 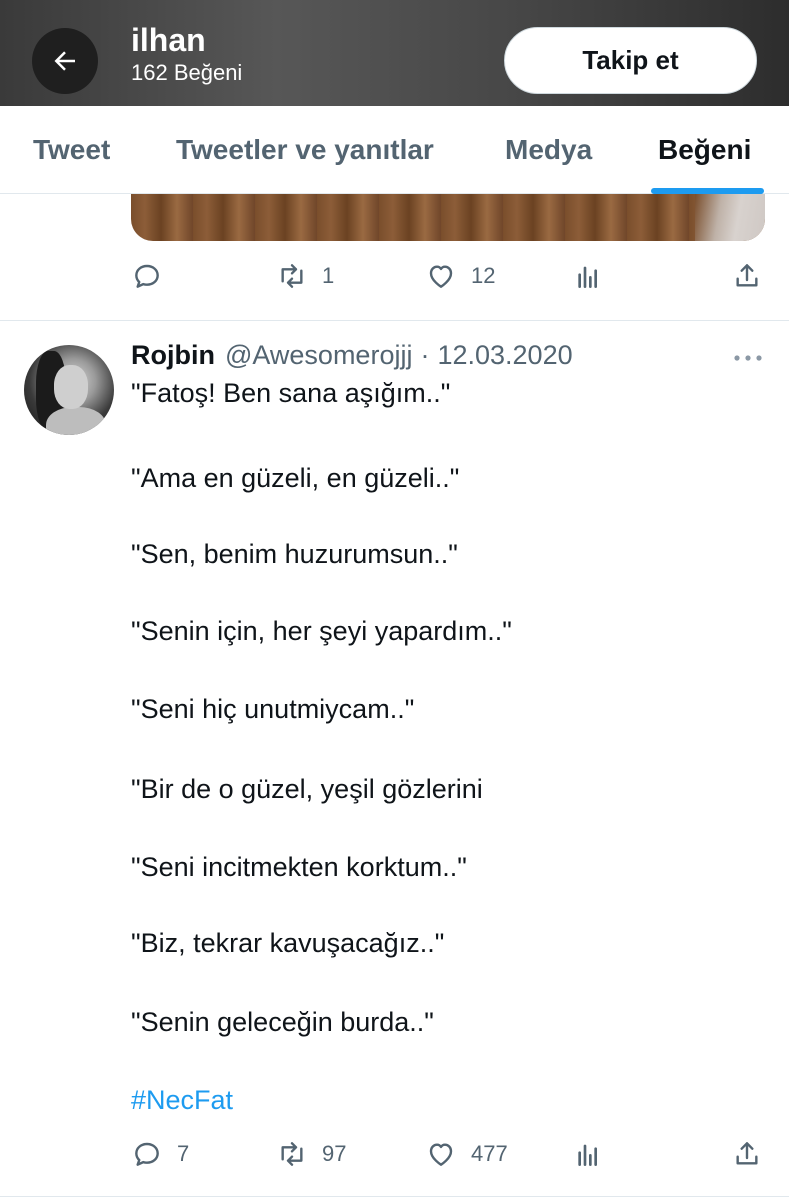 I want to click on tweet-line: "Biz, tekrar kavuşacağız..", so click(x=288, y=943).